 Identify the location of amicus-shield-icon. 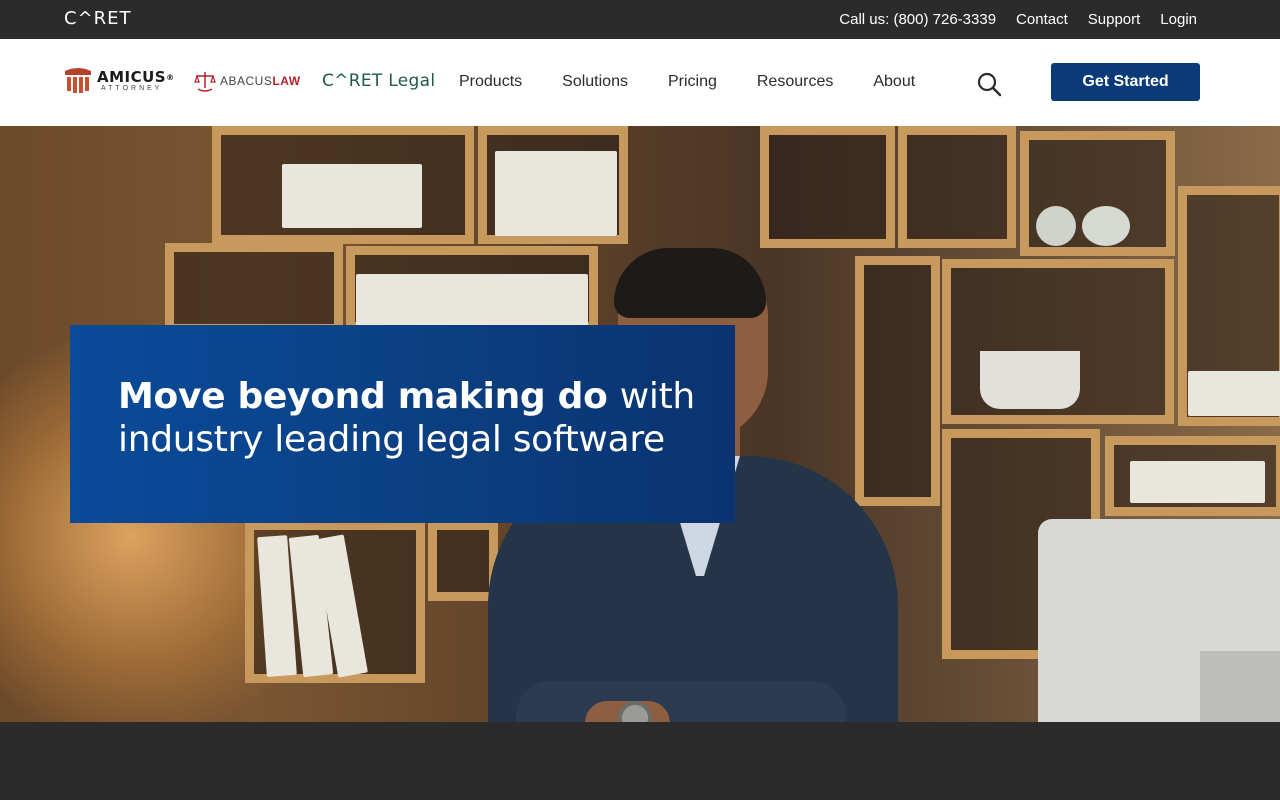
(78, 80).